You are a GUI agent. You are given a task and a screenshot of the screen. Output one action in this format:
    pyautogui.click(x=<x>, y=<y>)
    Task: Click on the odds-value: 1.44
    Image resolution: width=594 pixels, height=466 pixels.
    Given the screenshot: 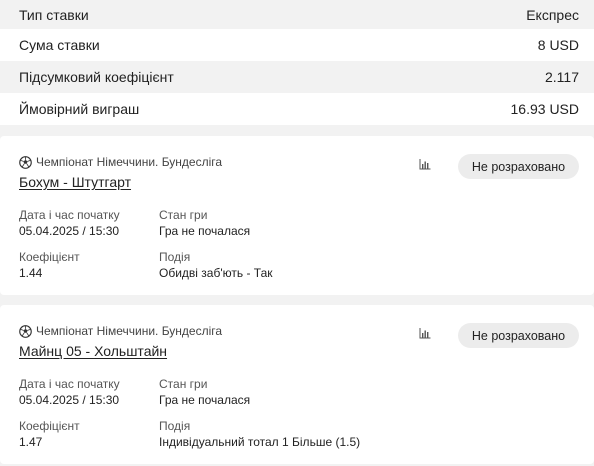 What is the action you would take?
    pyautogui.click(x=31, y=273)
    